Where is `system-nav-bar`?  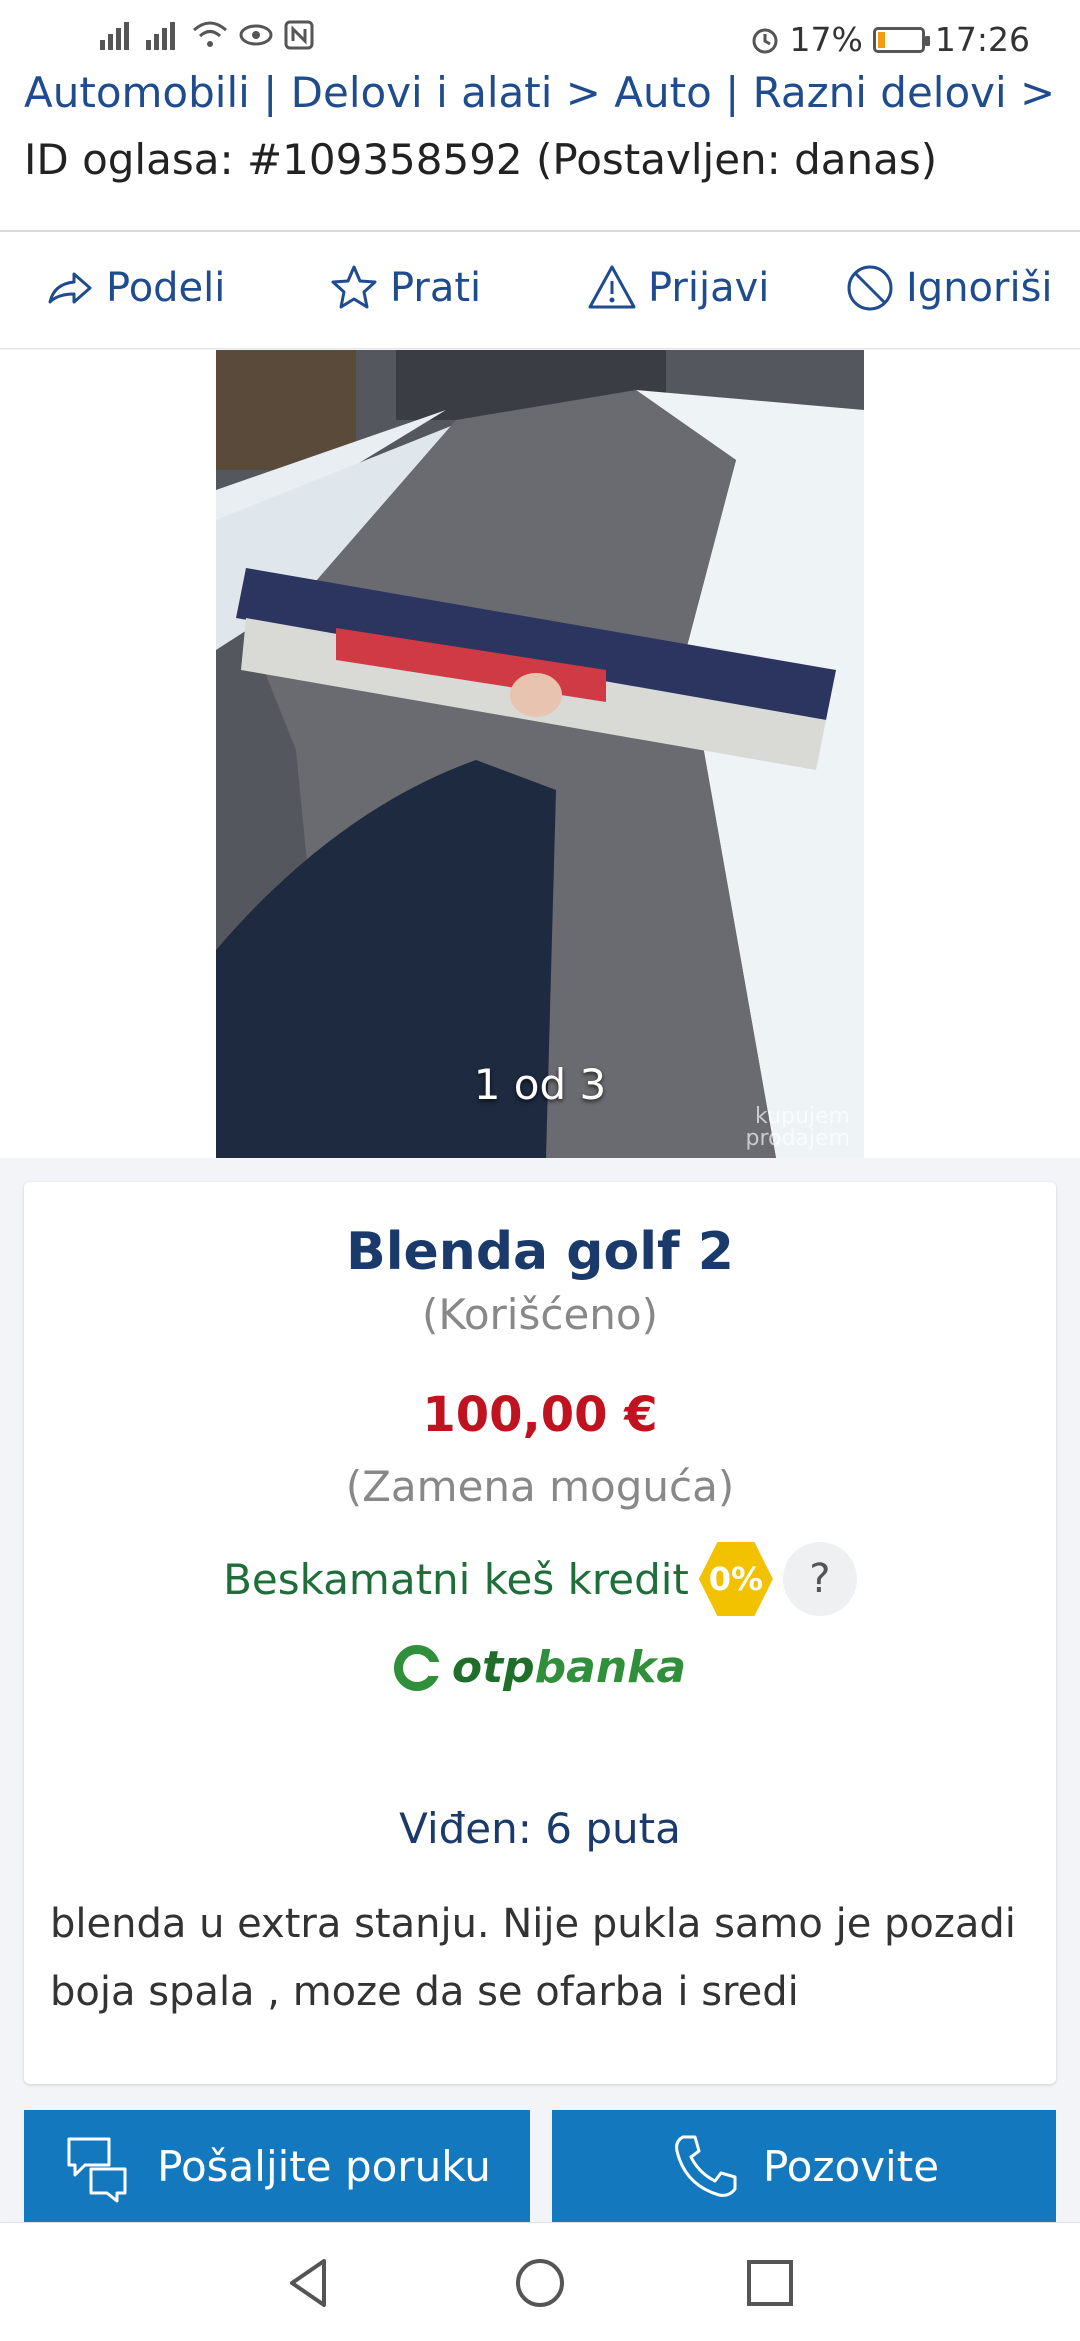
system-nav-bar is located at coordinates (540, 2281).